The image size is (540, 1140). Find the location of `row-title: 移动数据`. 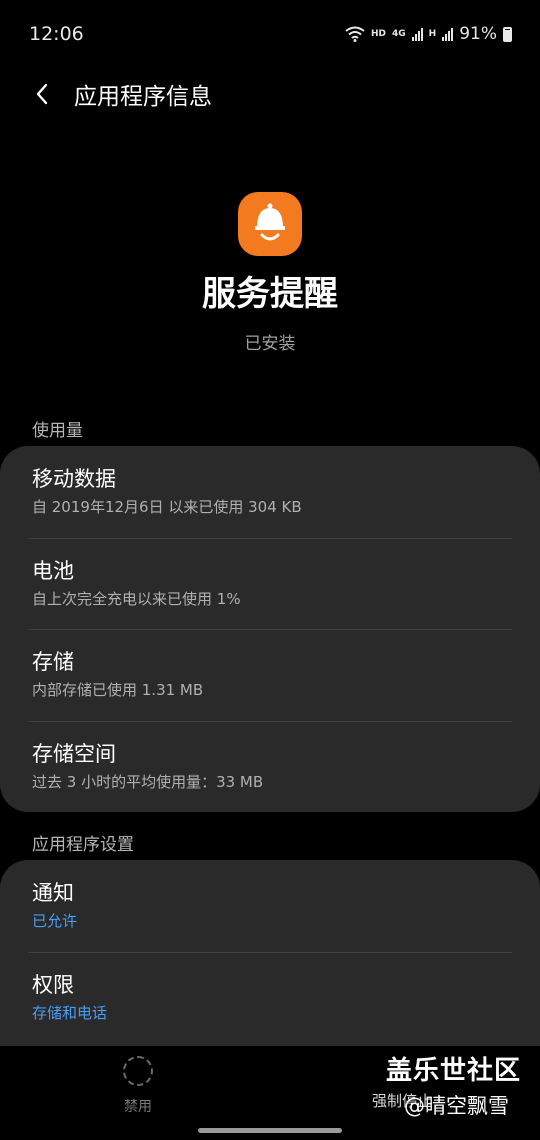

row-title: 移动数据 is located at coordinates (74, 479).